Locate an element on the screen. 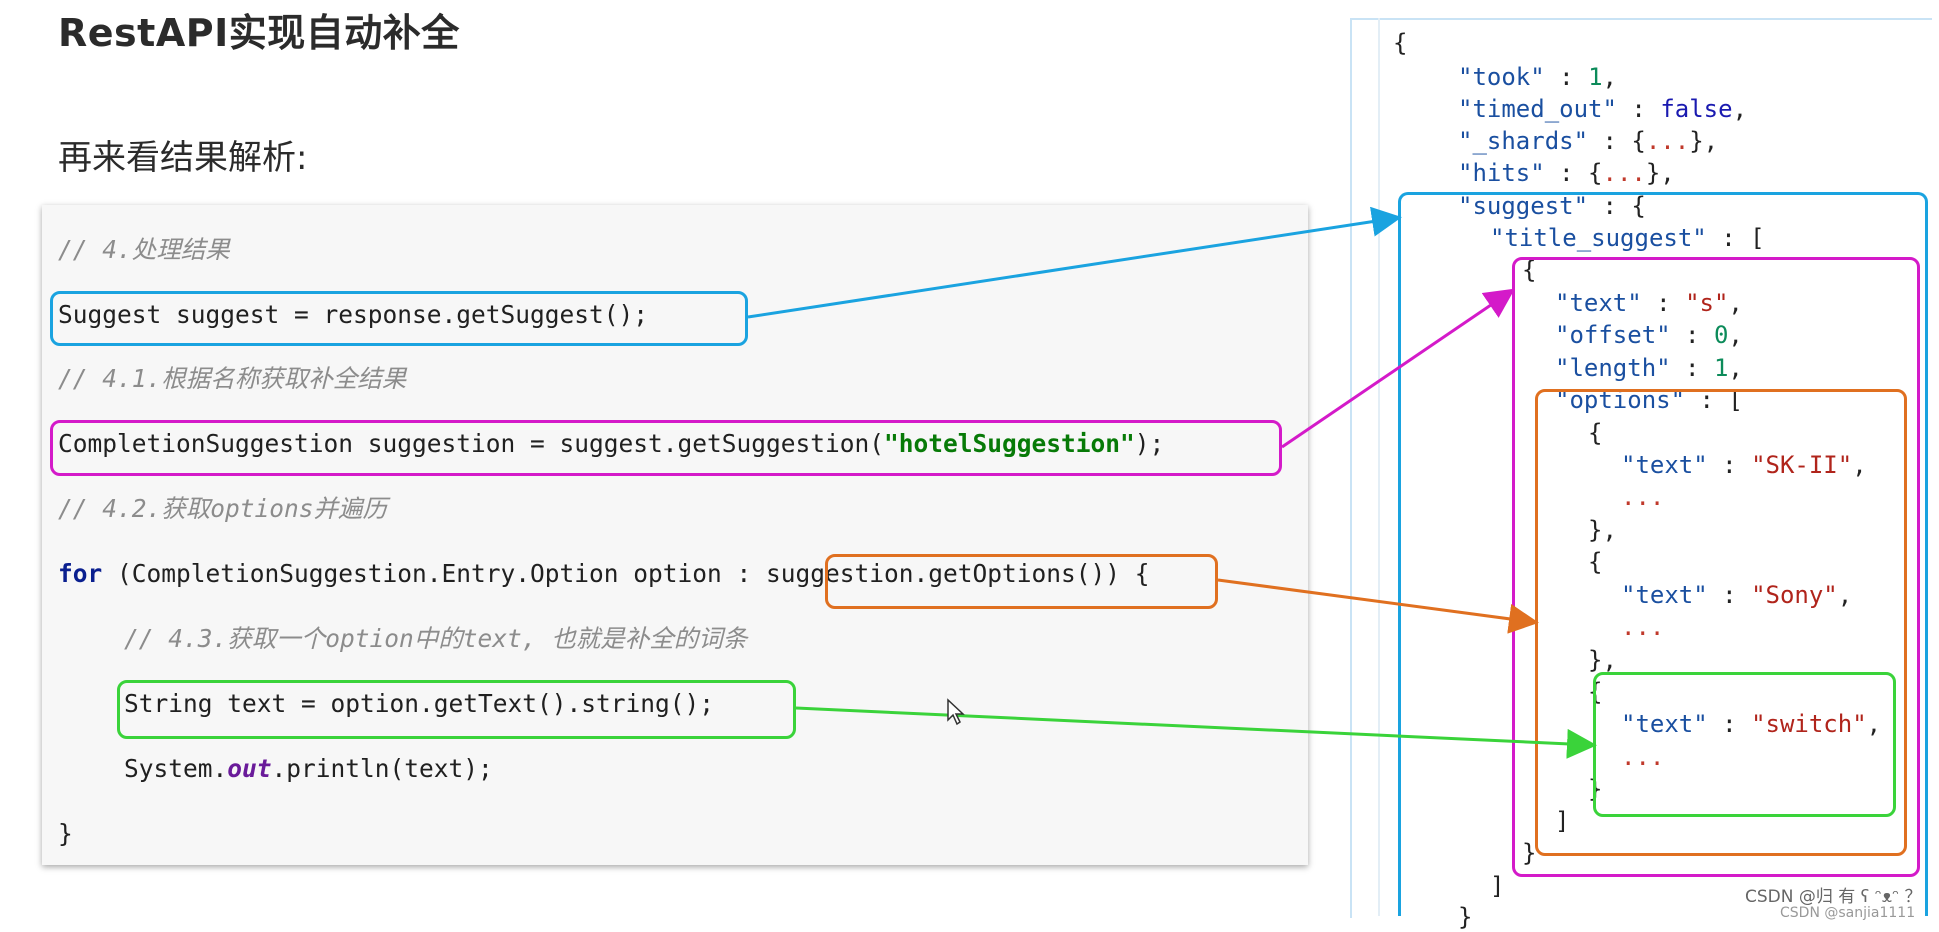  arrow-options is located at coordinates (1378, 606).